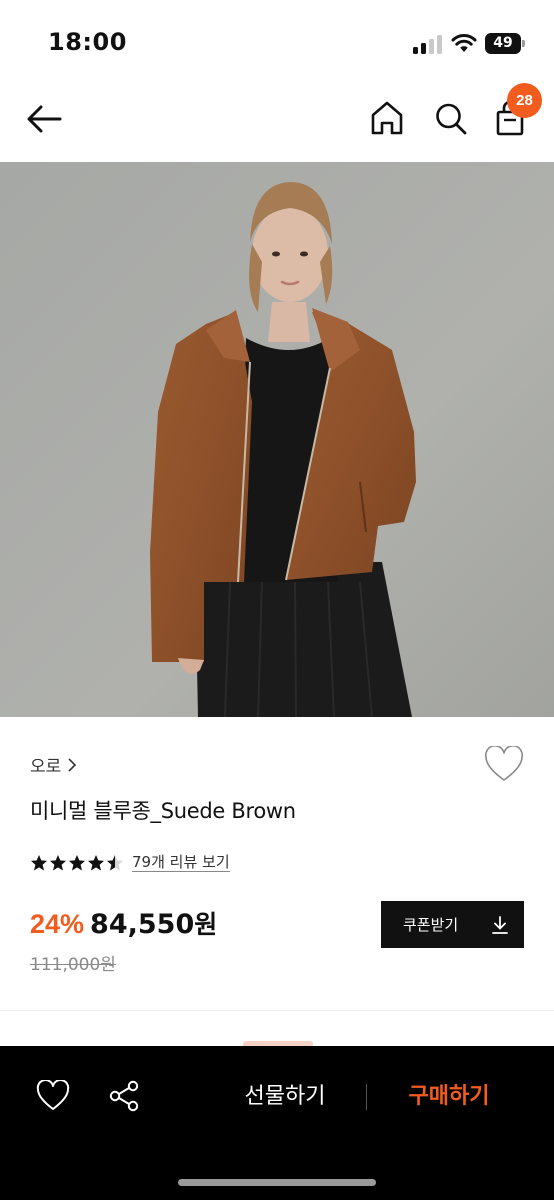 The width and height of the screenshot is (554, 1200). Describe the element at coordinates (277, 1123) in the screenshot. I see `bottom-action-bar: 선물하기 구매하기` at that location.